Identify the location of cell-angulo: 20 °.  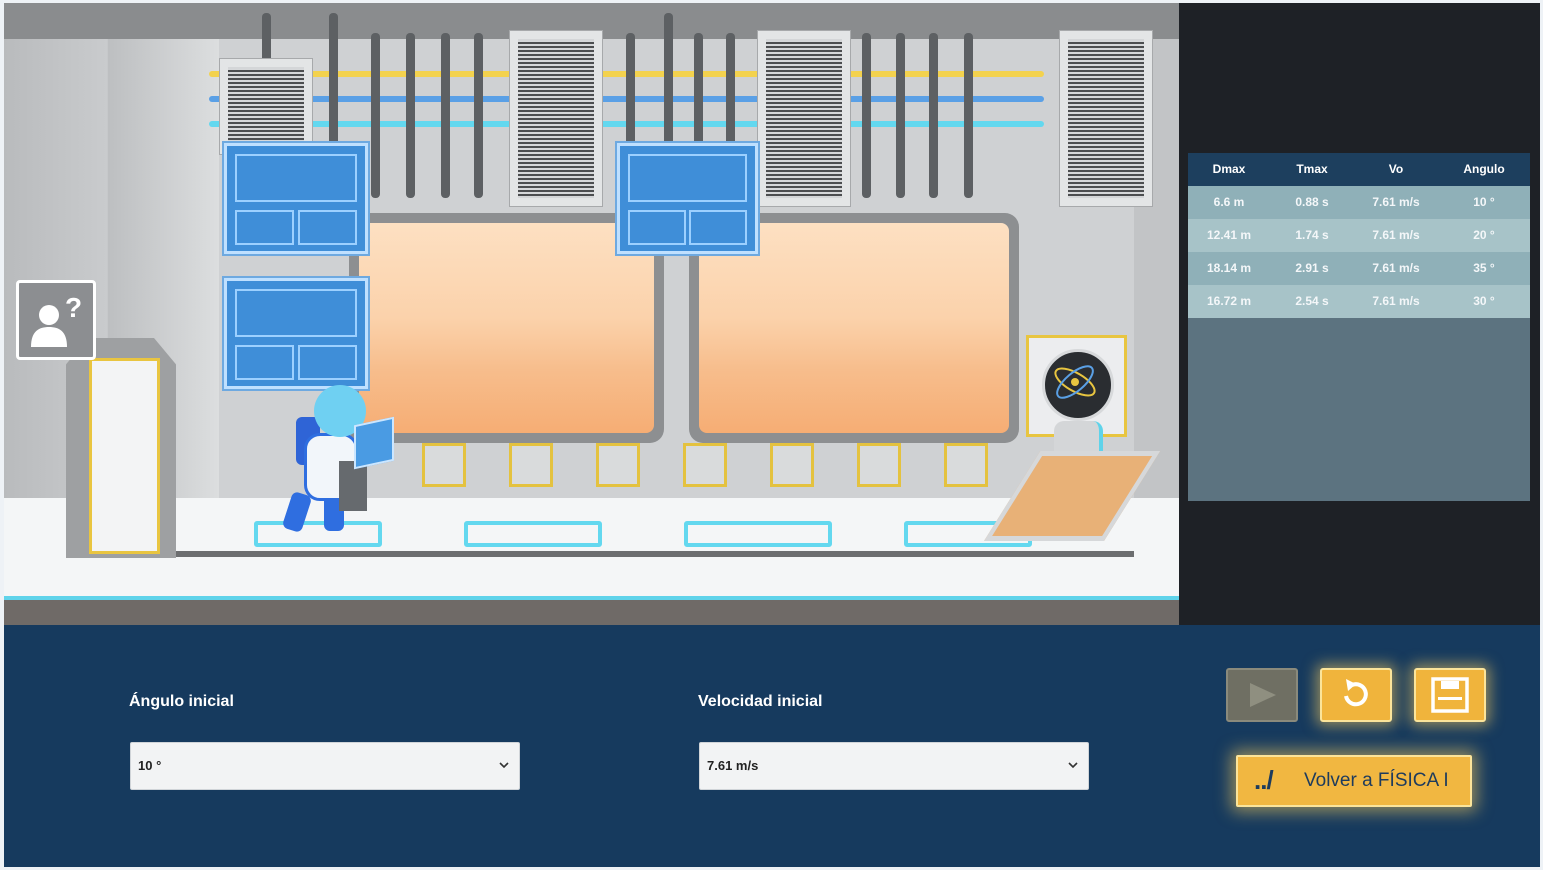
(1484, 235).